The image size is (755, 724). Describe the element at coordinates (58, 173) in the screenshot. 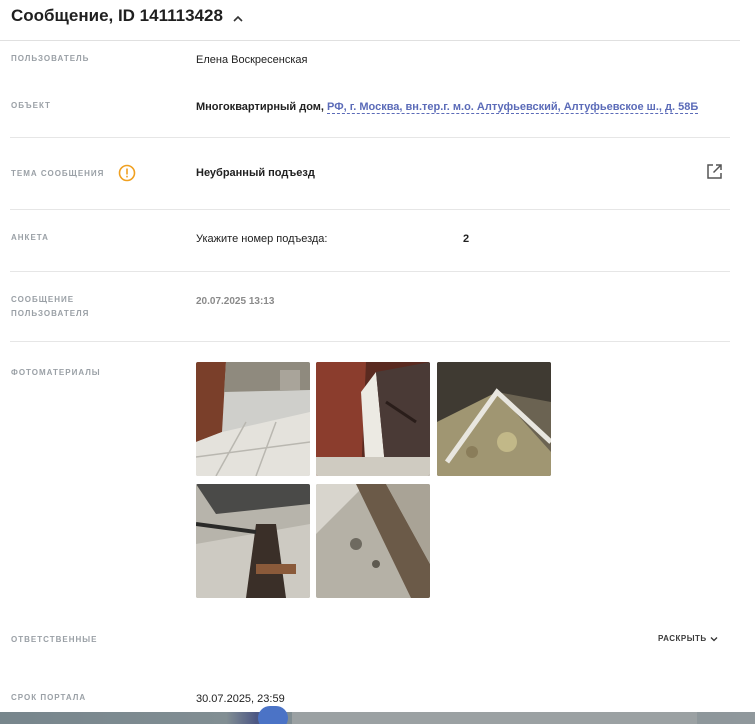

I see `topic-label: ТЕМА СООБЩЕНИЯ` at that location.